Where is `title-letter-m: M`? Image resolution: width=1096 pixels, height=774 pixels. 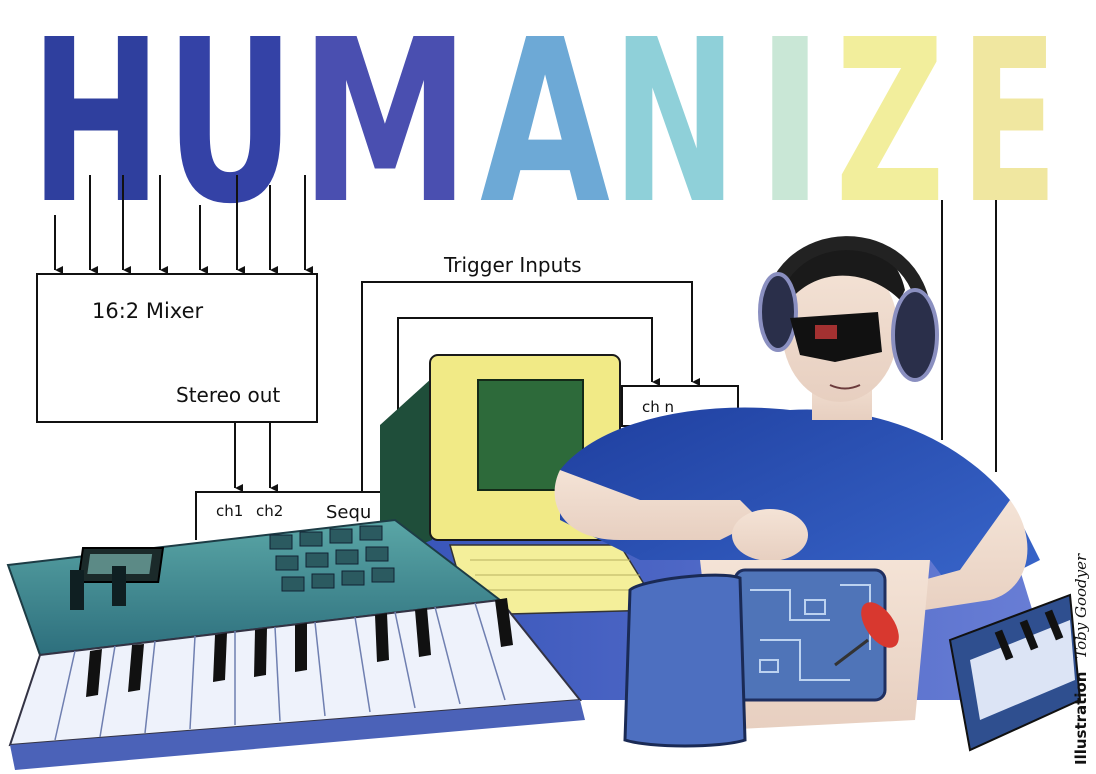 title-letter-m: M is located at coordinates (385, 127).